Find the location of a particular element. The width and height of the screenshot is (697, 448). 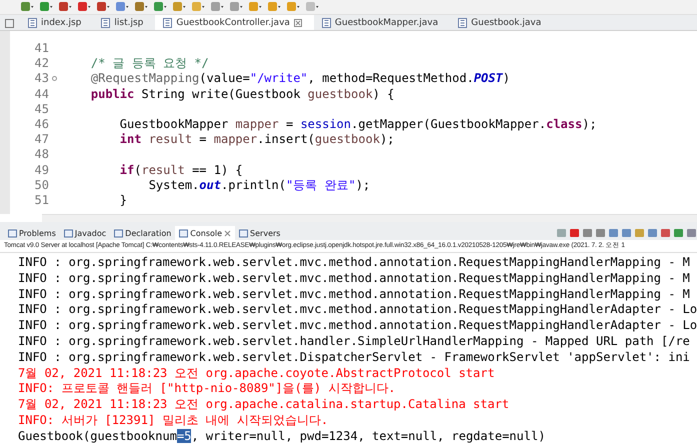

console-line: Guestbook(guestbooknum=5, writer=null, pwd=1234, text=null, regdate=null) is located at coordinates (282, 436).